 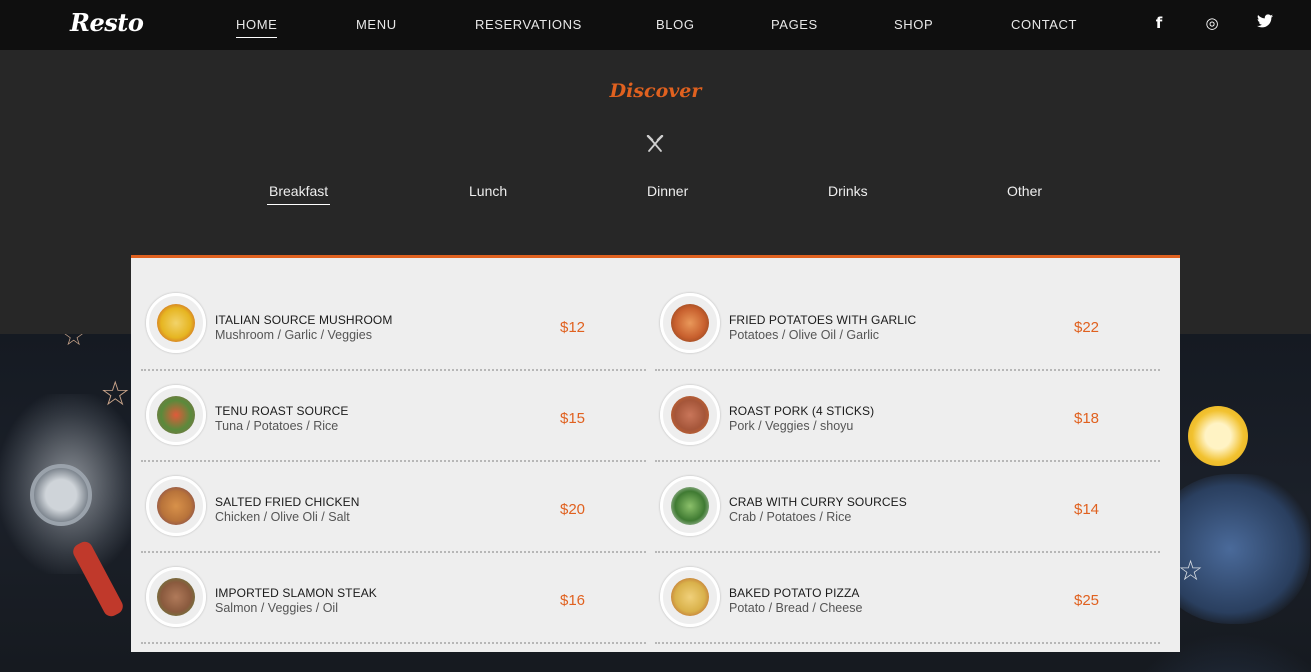 What do you see at coordinates (823, 320) in the screenshot?
I see `dish-name: FRIED POTATOES WITH GARLIC` at bounding box center [823, 320].